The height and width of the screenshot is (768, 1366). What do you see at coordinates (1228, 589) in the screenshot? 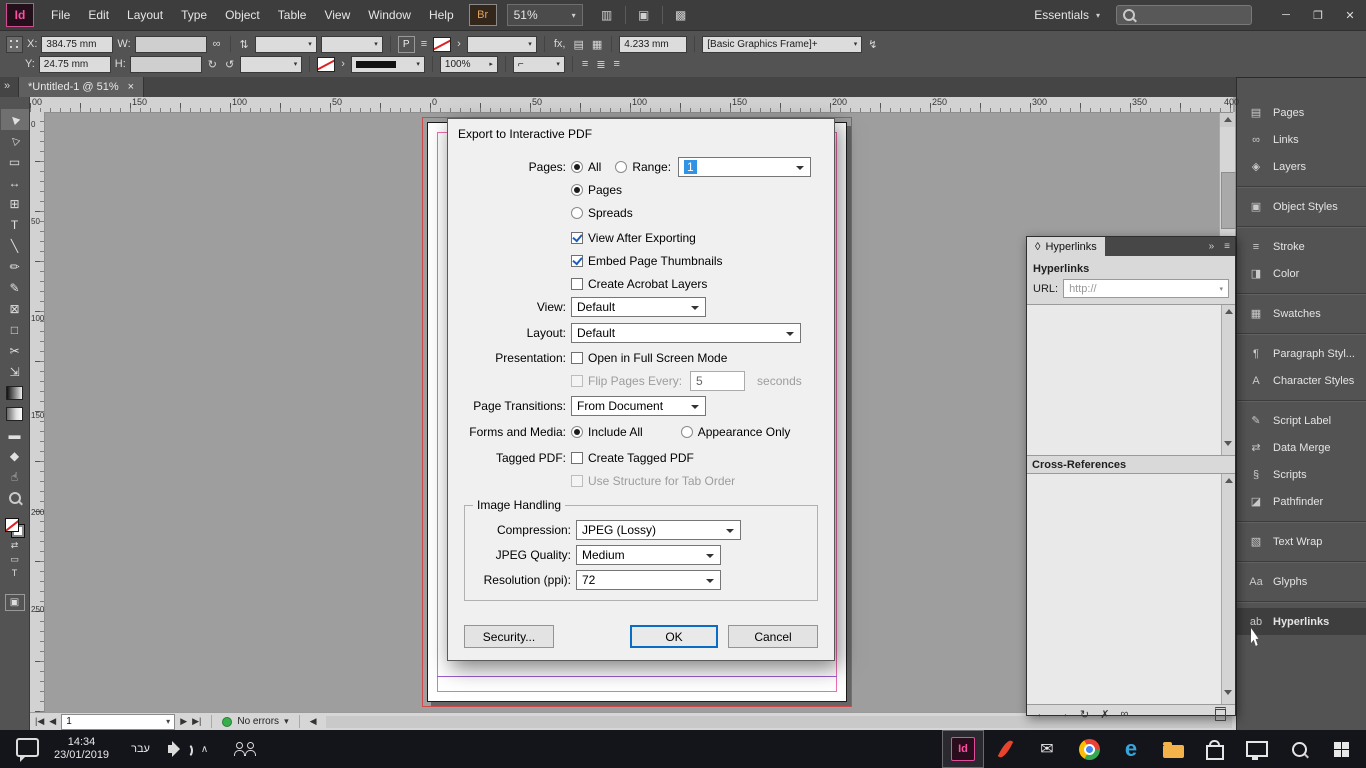
I see `list-scrollbar` at bounding box center [1228, 589].